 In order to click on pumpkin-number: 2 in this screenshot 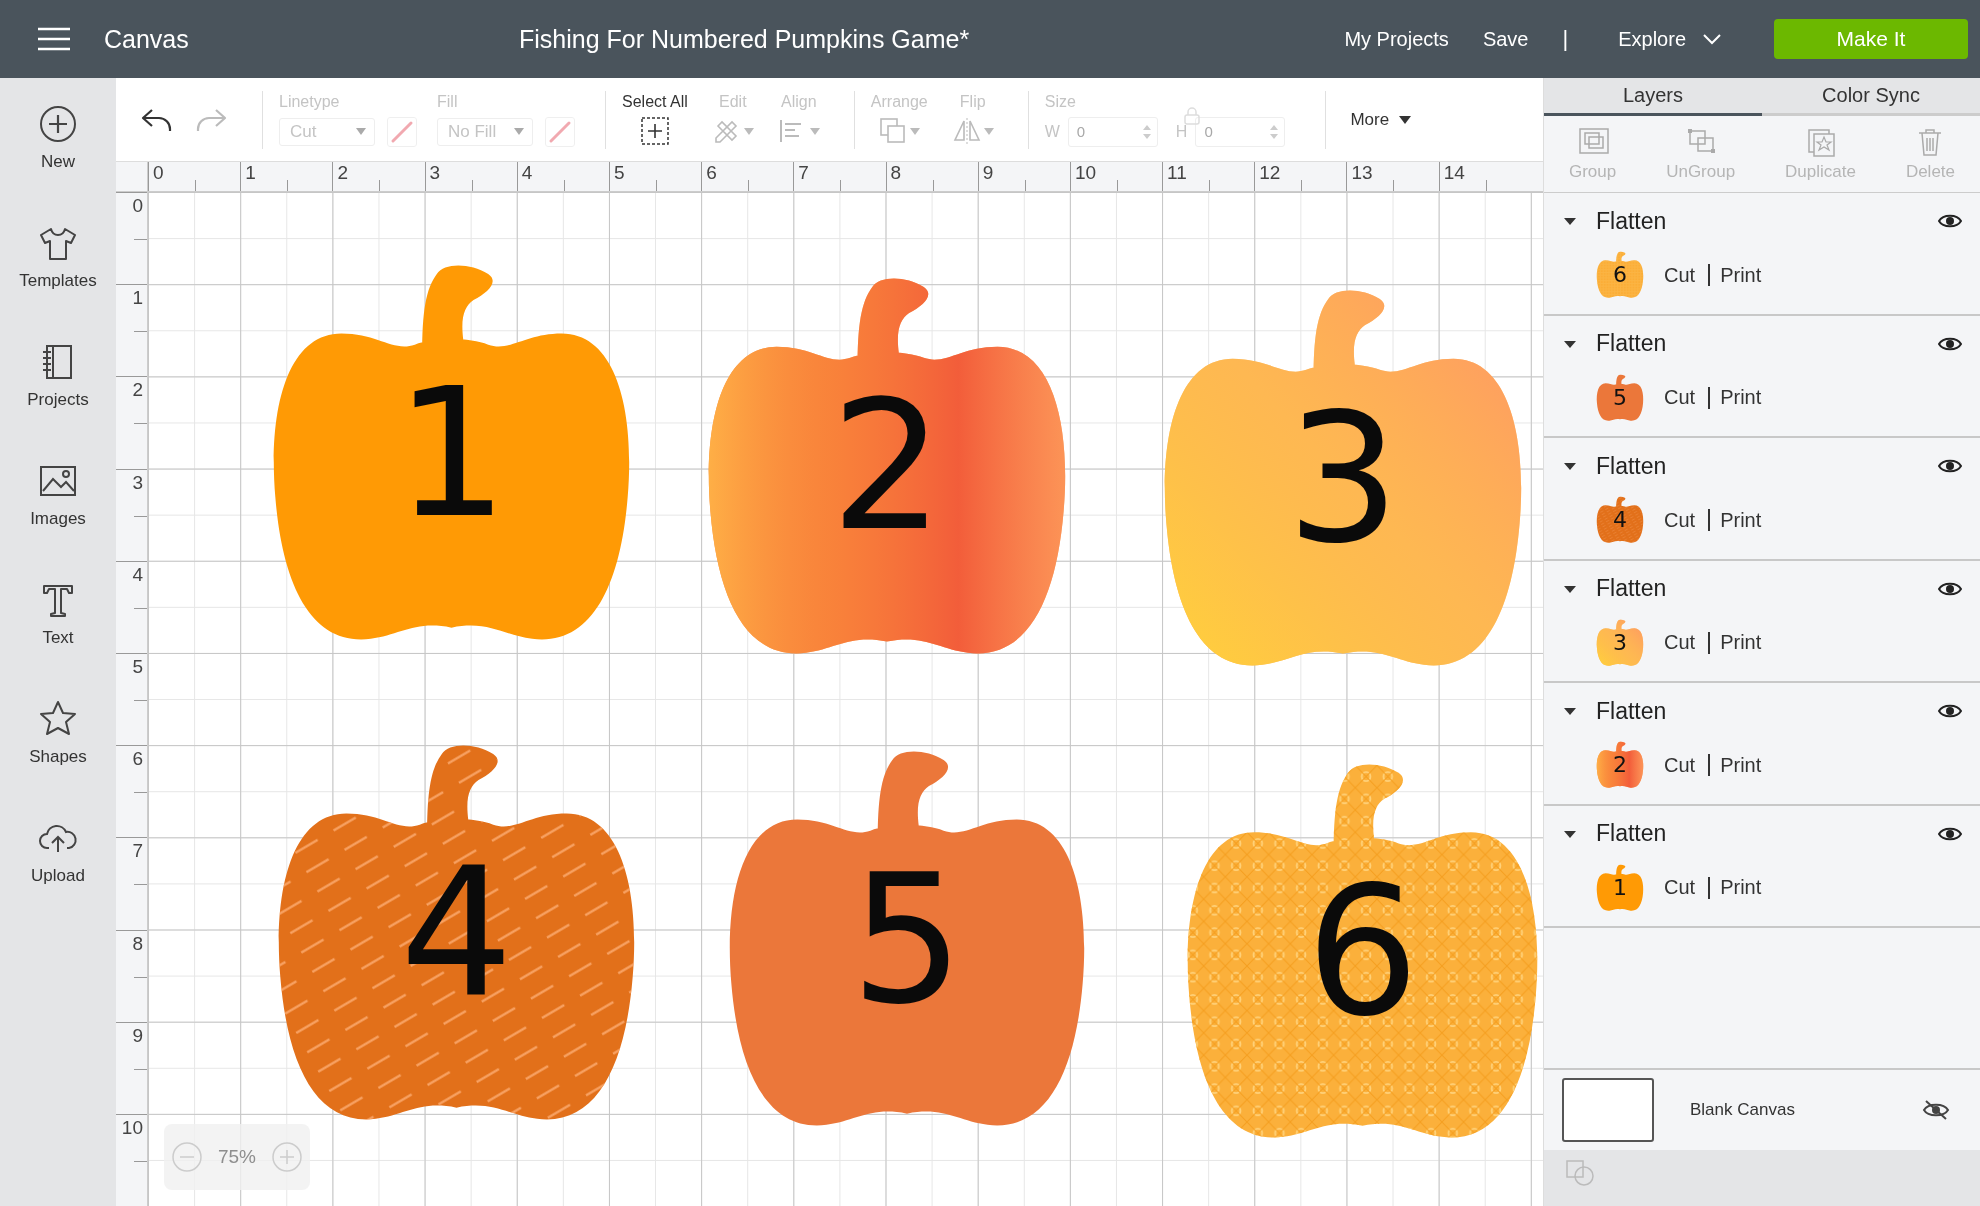, I will do `click(887, 466)`.